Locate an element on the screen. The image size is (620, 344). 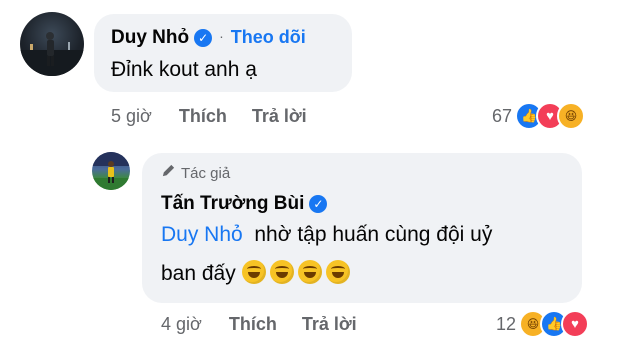
comment-text: nhờ tập huấn cùng đội uỷ is located at coordinates (373, 234).